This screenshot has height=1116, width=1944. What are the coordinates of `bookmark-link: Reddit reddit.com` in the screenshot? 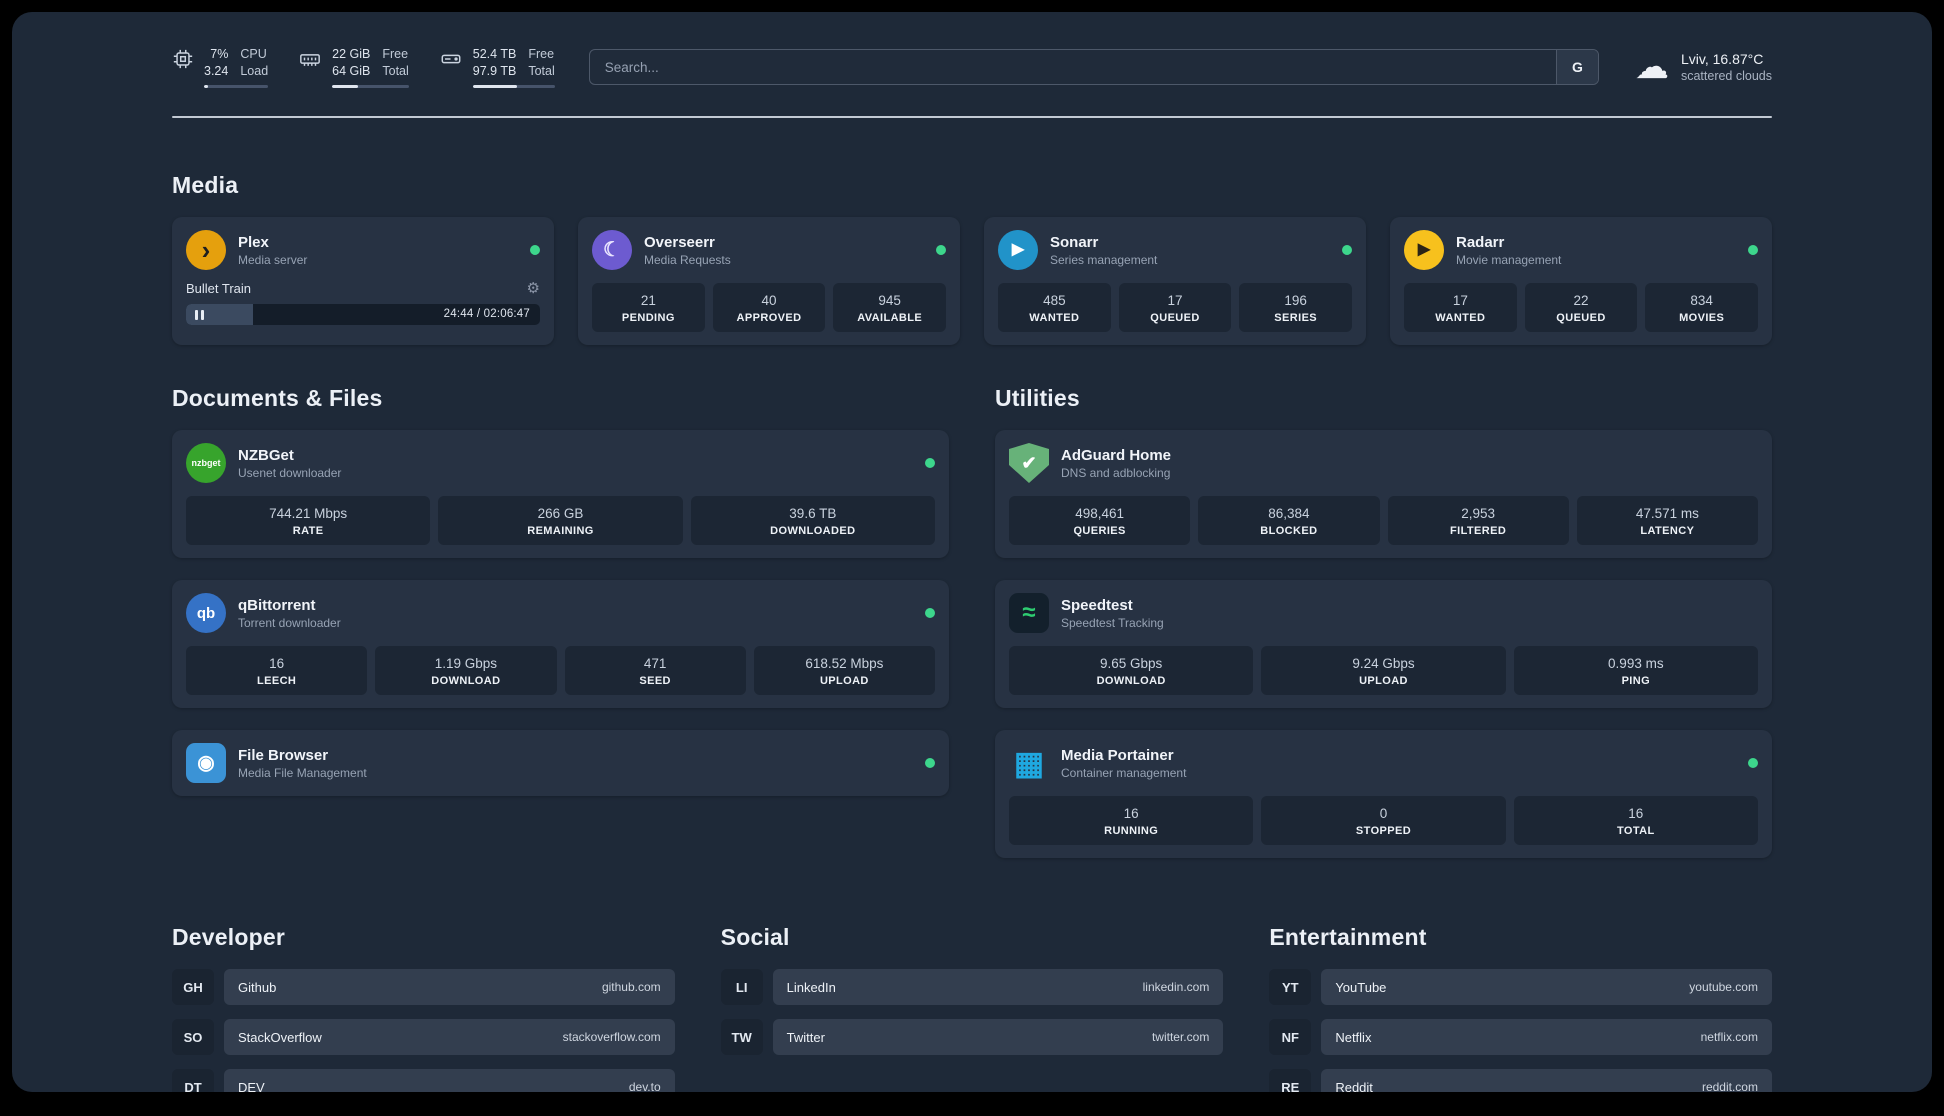 It's located at (1546, 1080).